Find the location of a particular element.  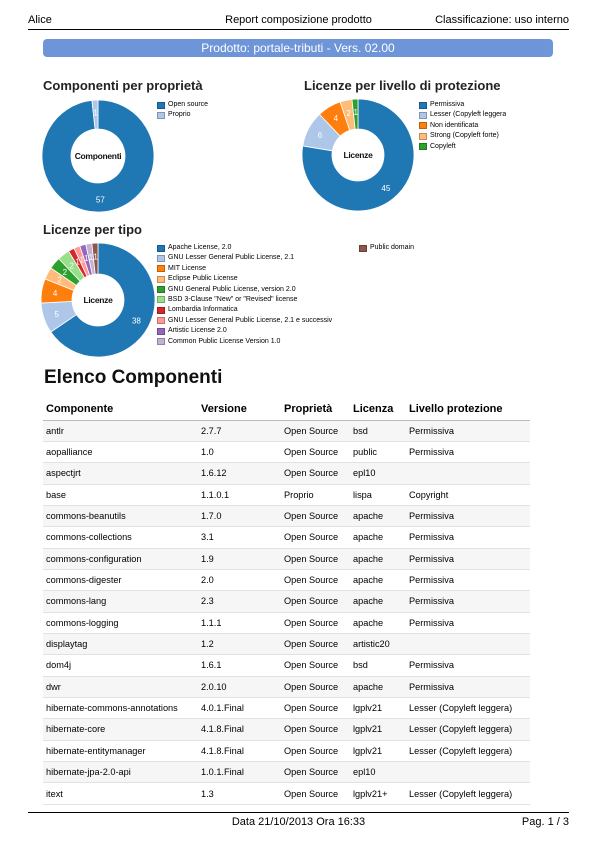

legend-item: Strong (Copyleft forte) is located at coordinates (462, 136).